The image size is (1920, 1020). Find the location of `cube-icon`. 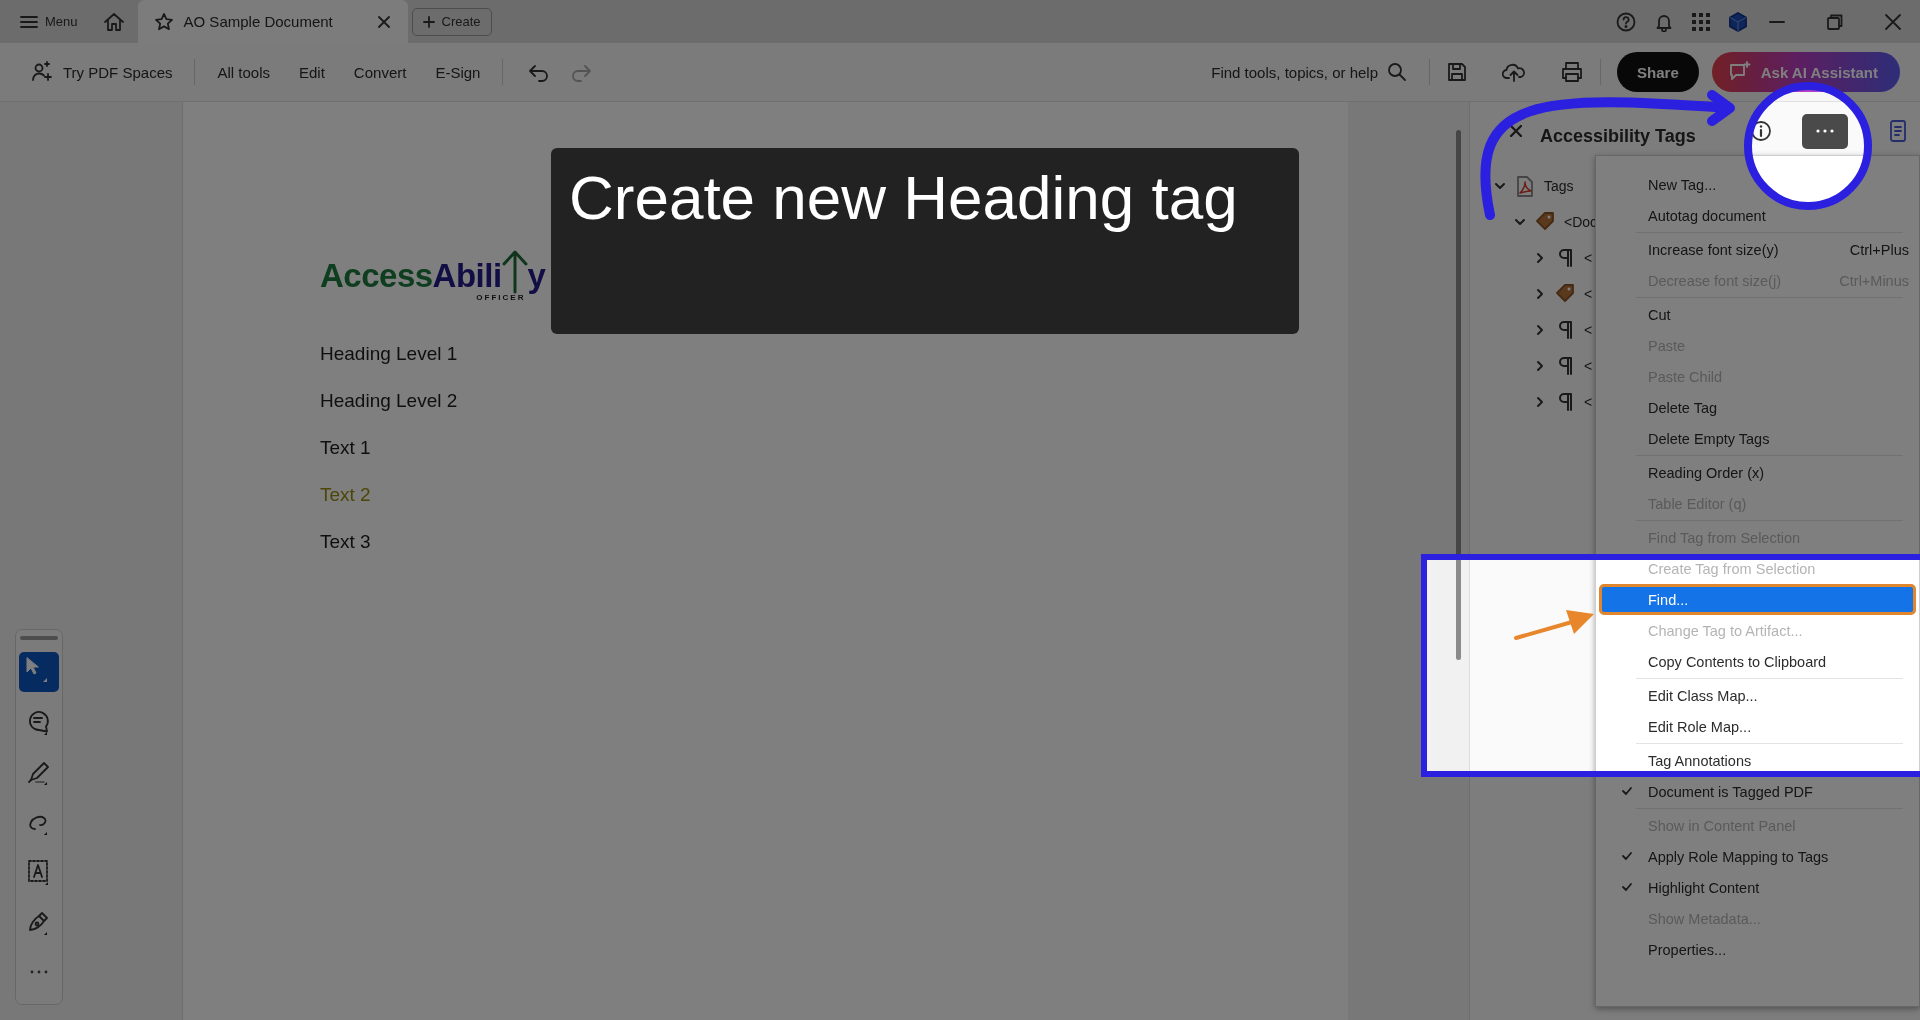

cube-icon is located at coordinates (1738, 21).